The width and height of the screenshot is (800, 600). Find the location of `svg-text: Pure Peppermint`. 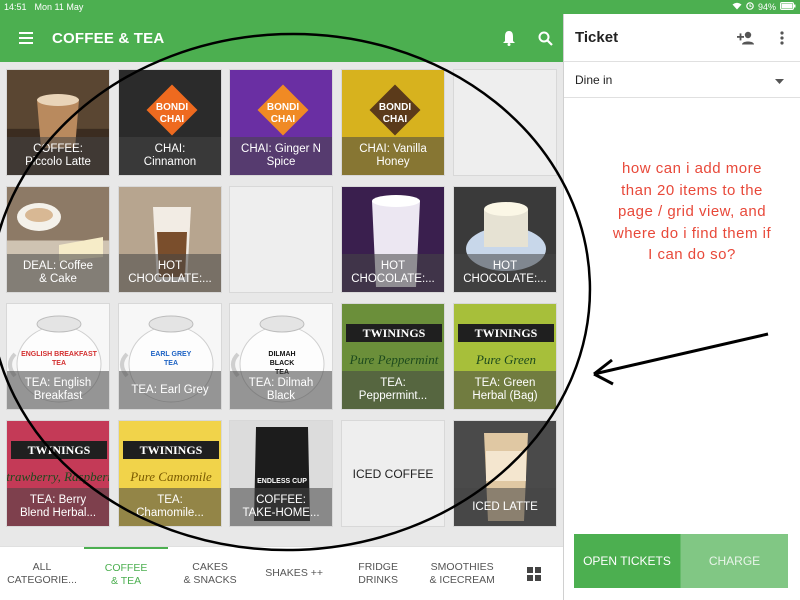

svg-text: Pure Peppermint is located at coordinates (394, 359).